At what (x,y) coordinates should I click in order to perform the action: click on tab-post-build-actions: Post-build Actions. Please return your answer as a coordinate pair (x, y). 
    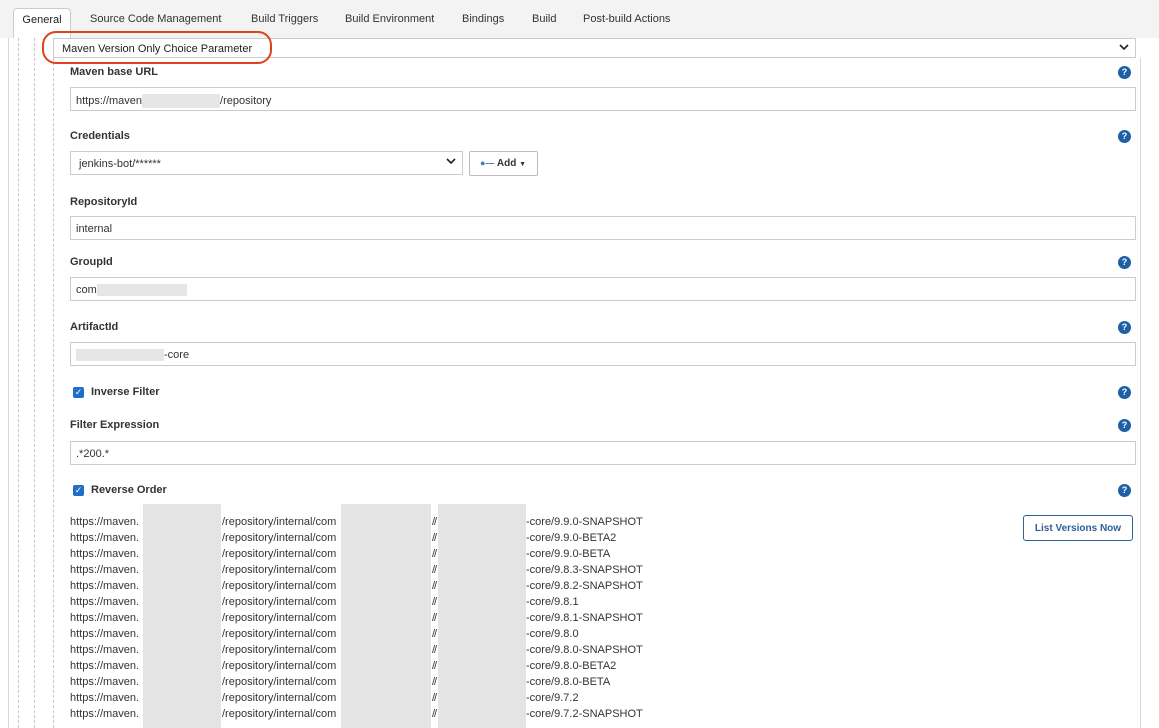
    Looking at the image, I should click on (626, 19).